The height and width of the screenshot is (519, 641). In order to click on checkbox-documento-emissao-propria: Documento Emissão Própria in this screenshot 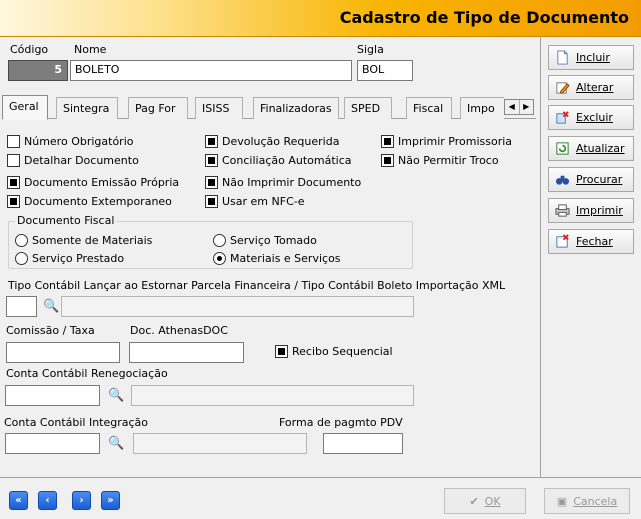, I will do `click(93, 182)`.